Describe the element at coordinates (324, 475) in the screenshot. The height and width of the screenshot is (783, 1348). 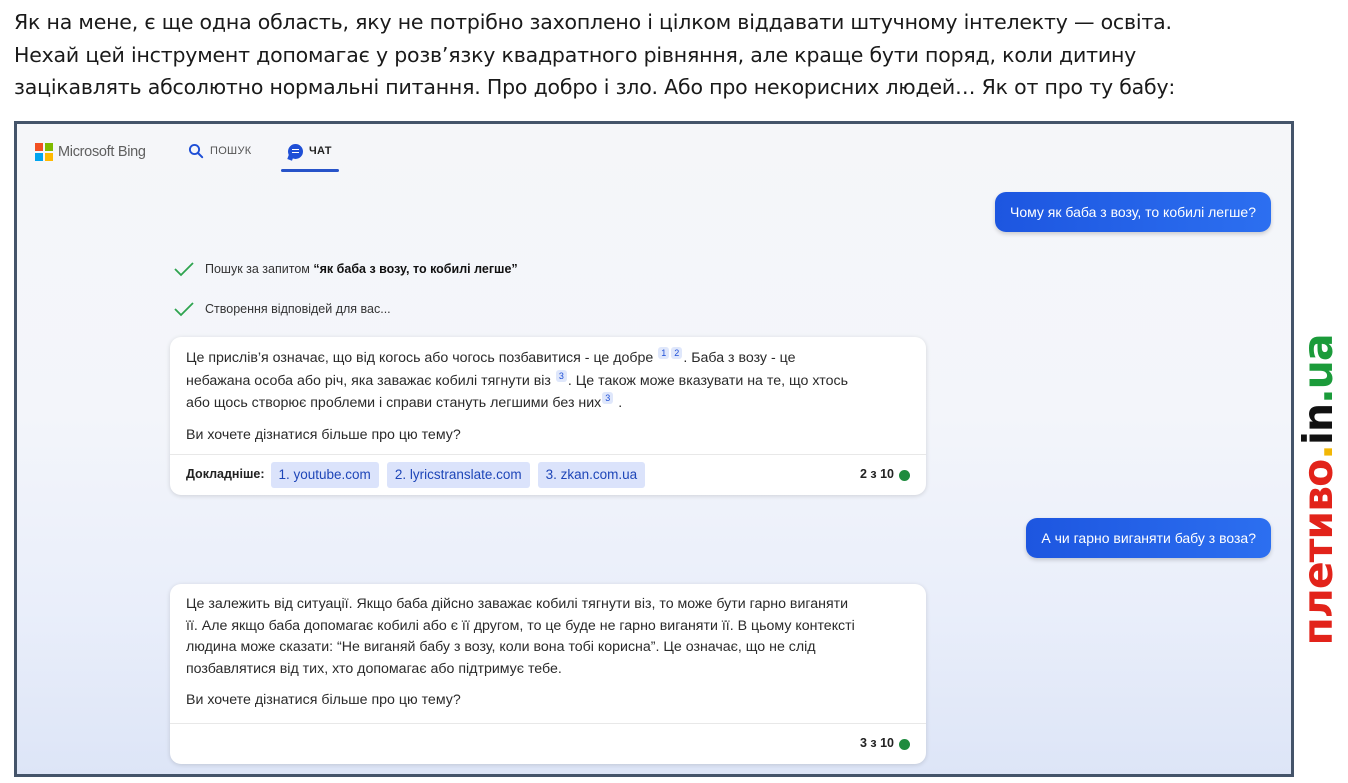
I see `source-link: 1. youtube.com` at that location.